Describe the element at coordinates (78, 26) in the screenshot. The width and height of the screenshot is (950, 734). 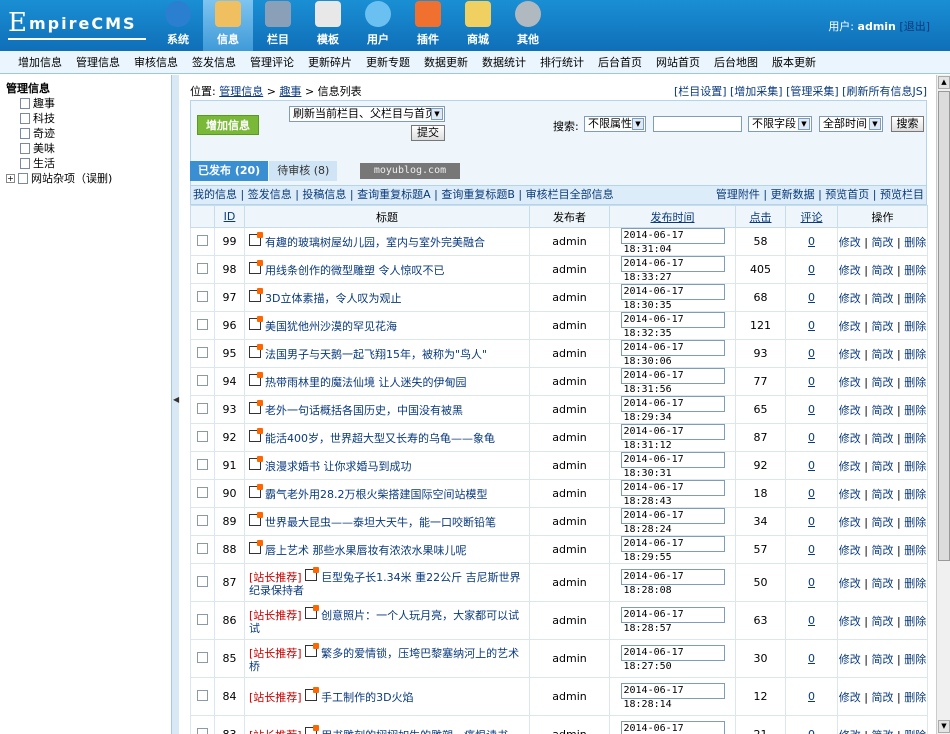
I see `empirecms-logo: EmpireCMS` at that location.